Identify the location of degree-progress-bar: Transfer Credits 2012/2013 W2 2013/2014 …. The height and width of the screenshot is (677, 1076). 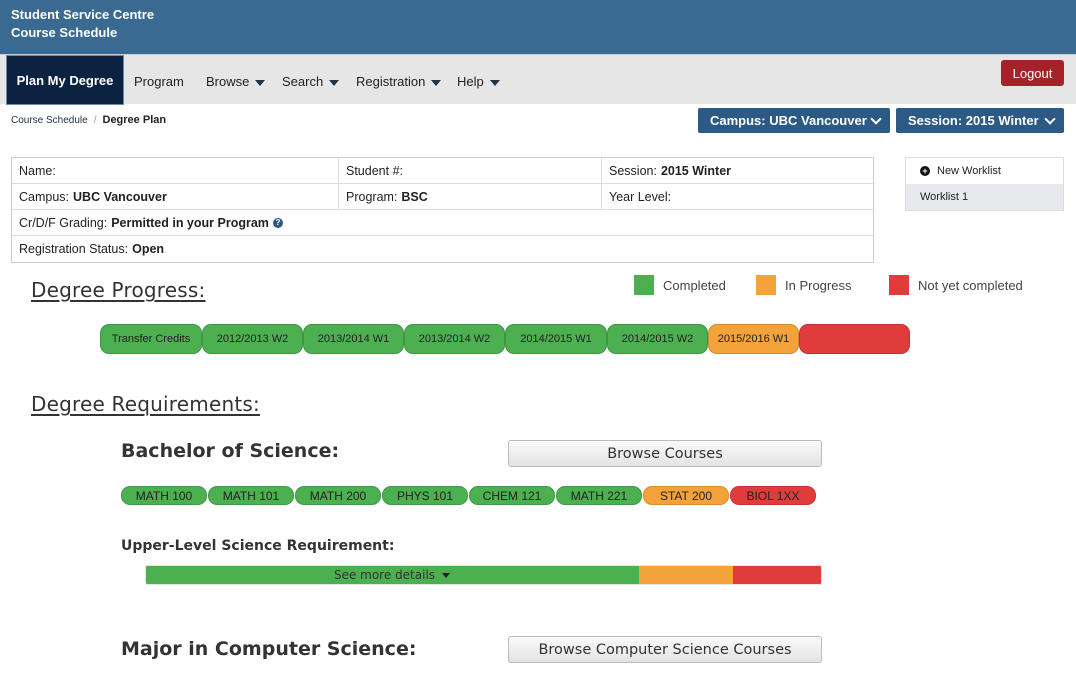
(506, 339).